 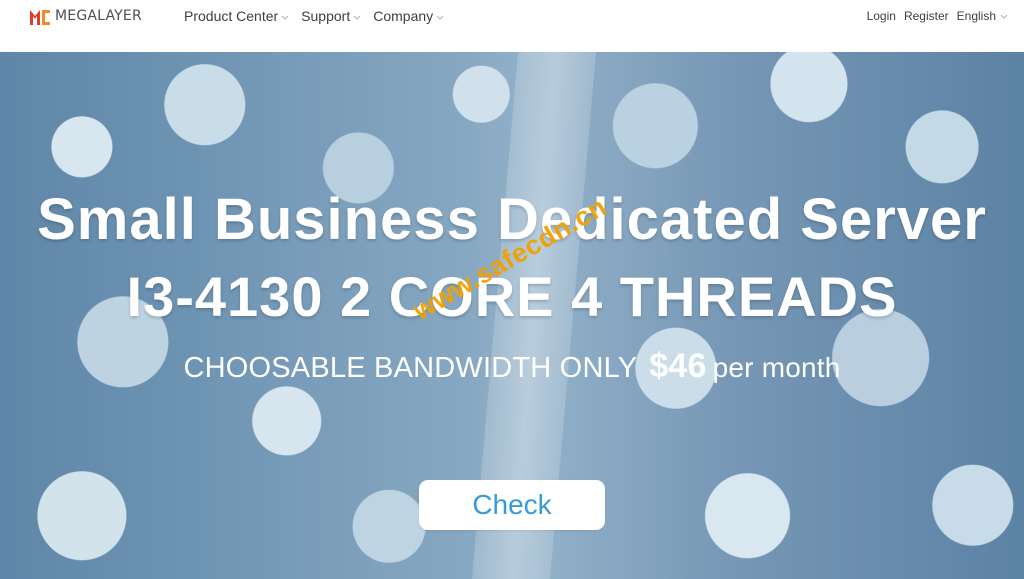 What do you see at coordinates (231, 16) in the screenshot?
I see `nav-product-center-label: Product Center` at bounding box center [231, 16].